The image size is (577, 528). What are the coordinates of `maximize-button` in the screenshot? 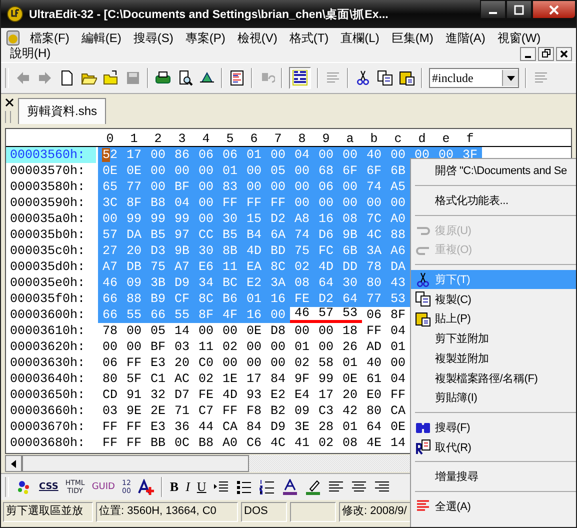 It's located at (519, 9).